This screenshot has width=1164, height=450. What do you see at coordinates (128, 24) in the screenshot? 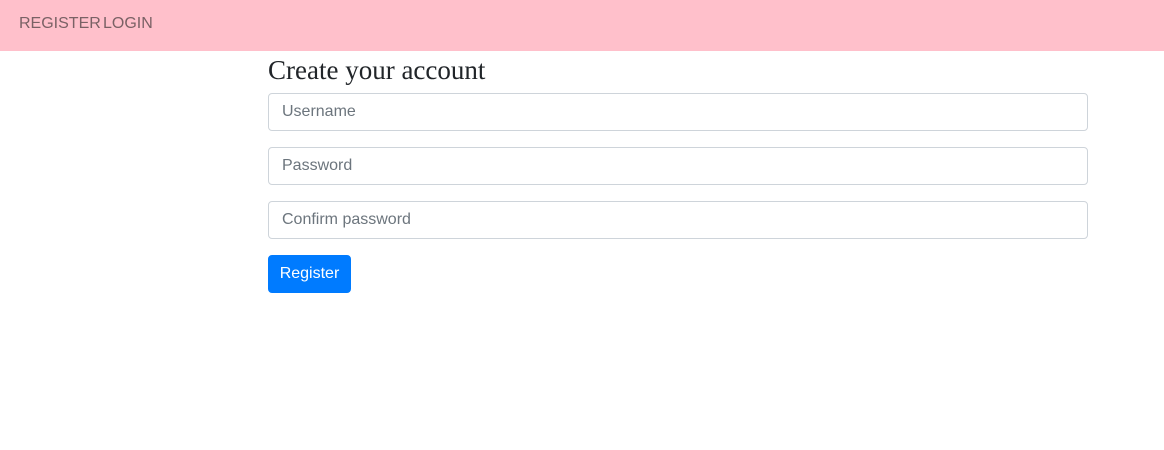
I see `nav-login-link: LOGIN` at bounding box center [128, 24].